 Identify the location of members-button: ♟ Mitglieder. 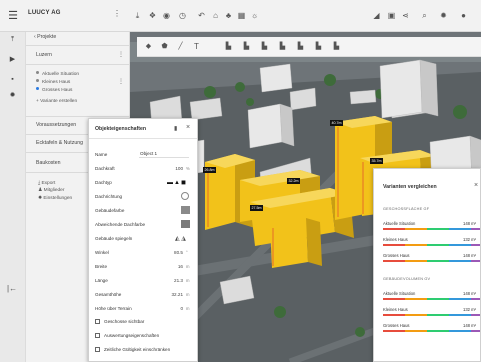
(51, 190).